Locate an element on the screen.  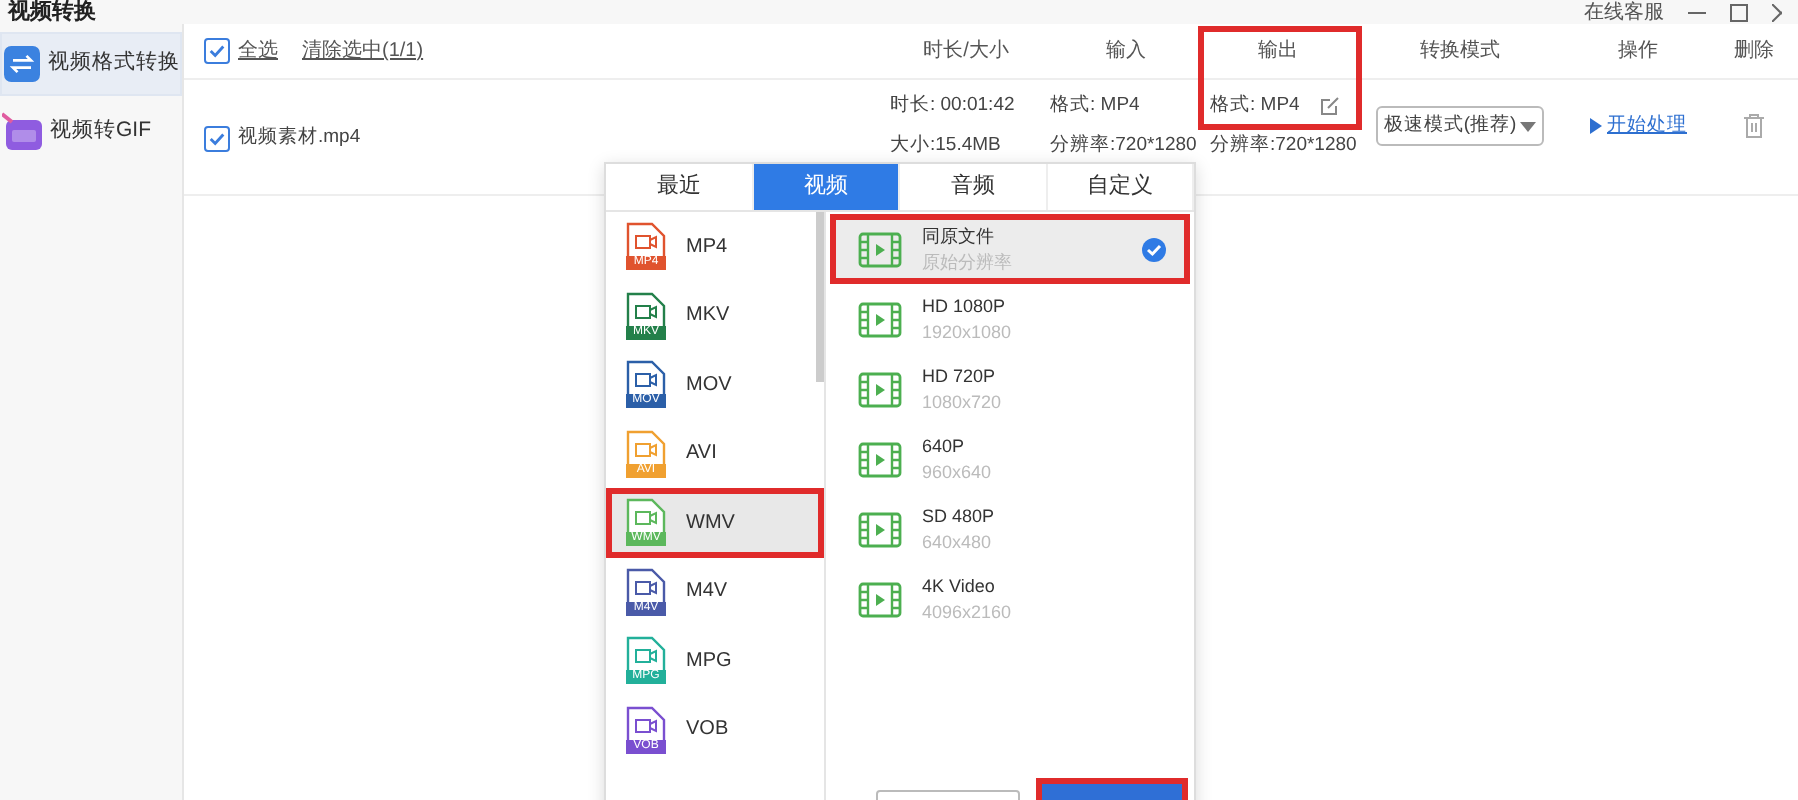
check-icon is located at coordinates (1154, 249).